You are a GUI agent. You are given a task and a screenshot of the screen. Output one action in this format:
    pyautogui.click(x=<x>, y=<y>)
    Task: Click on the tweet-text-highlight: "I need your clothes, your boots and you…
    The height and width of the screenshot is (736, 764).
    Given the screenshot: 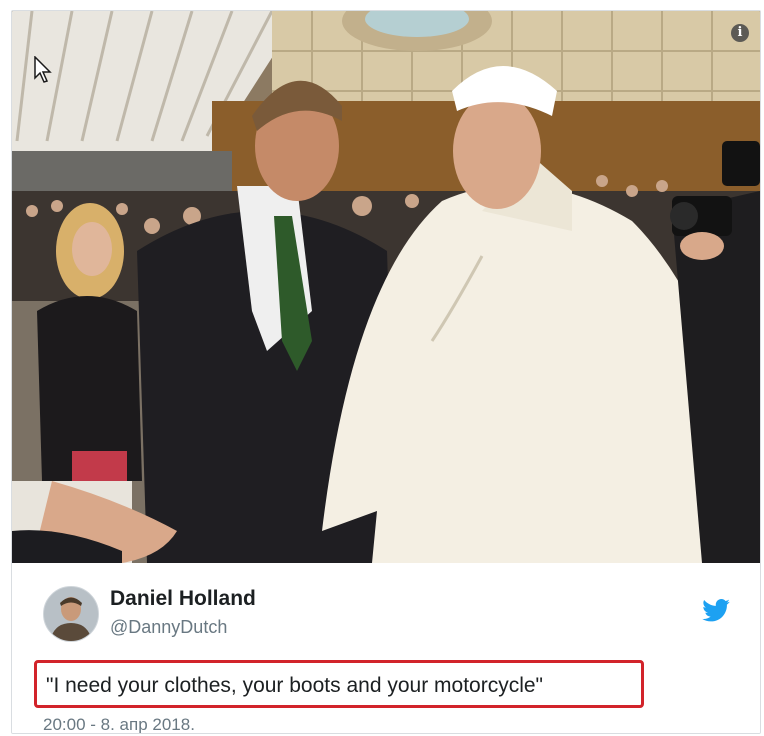 What is the action you would take?
    pyautogui.click(x=339, y=684)
    